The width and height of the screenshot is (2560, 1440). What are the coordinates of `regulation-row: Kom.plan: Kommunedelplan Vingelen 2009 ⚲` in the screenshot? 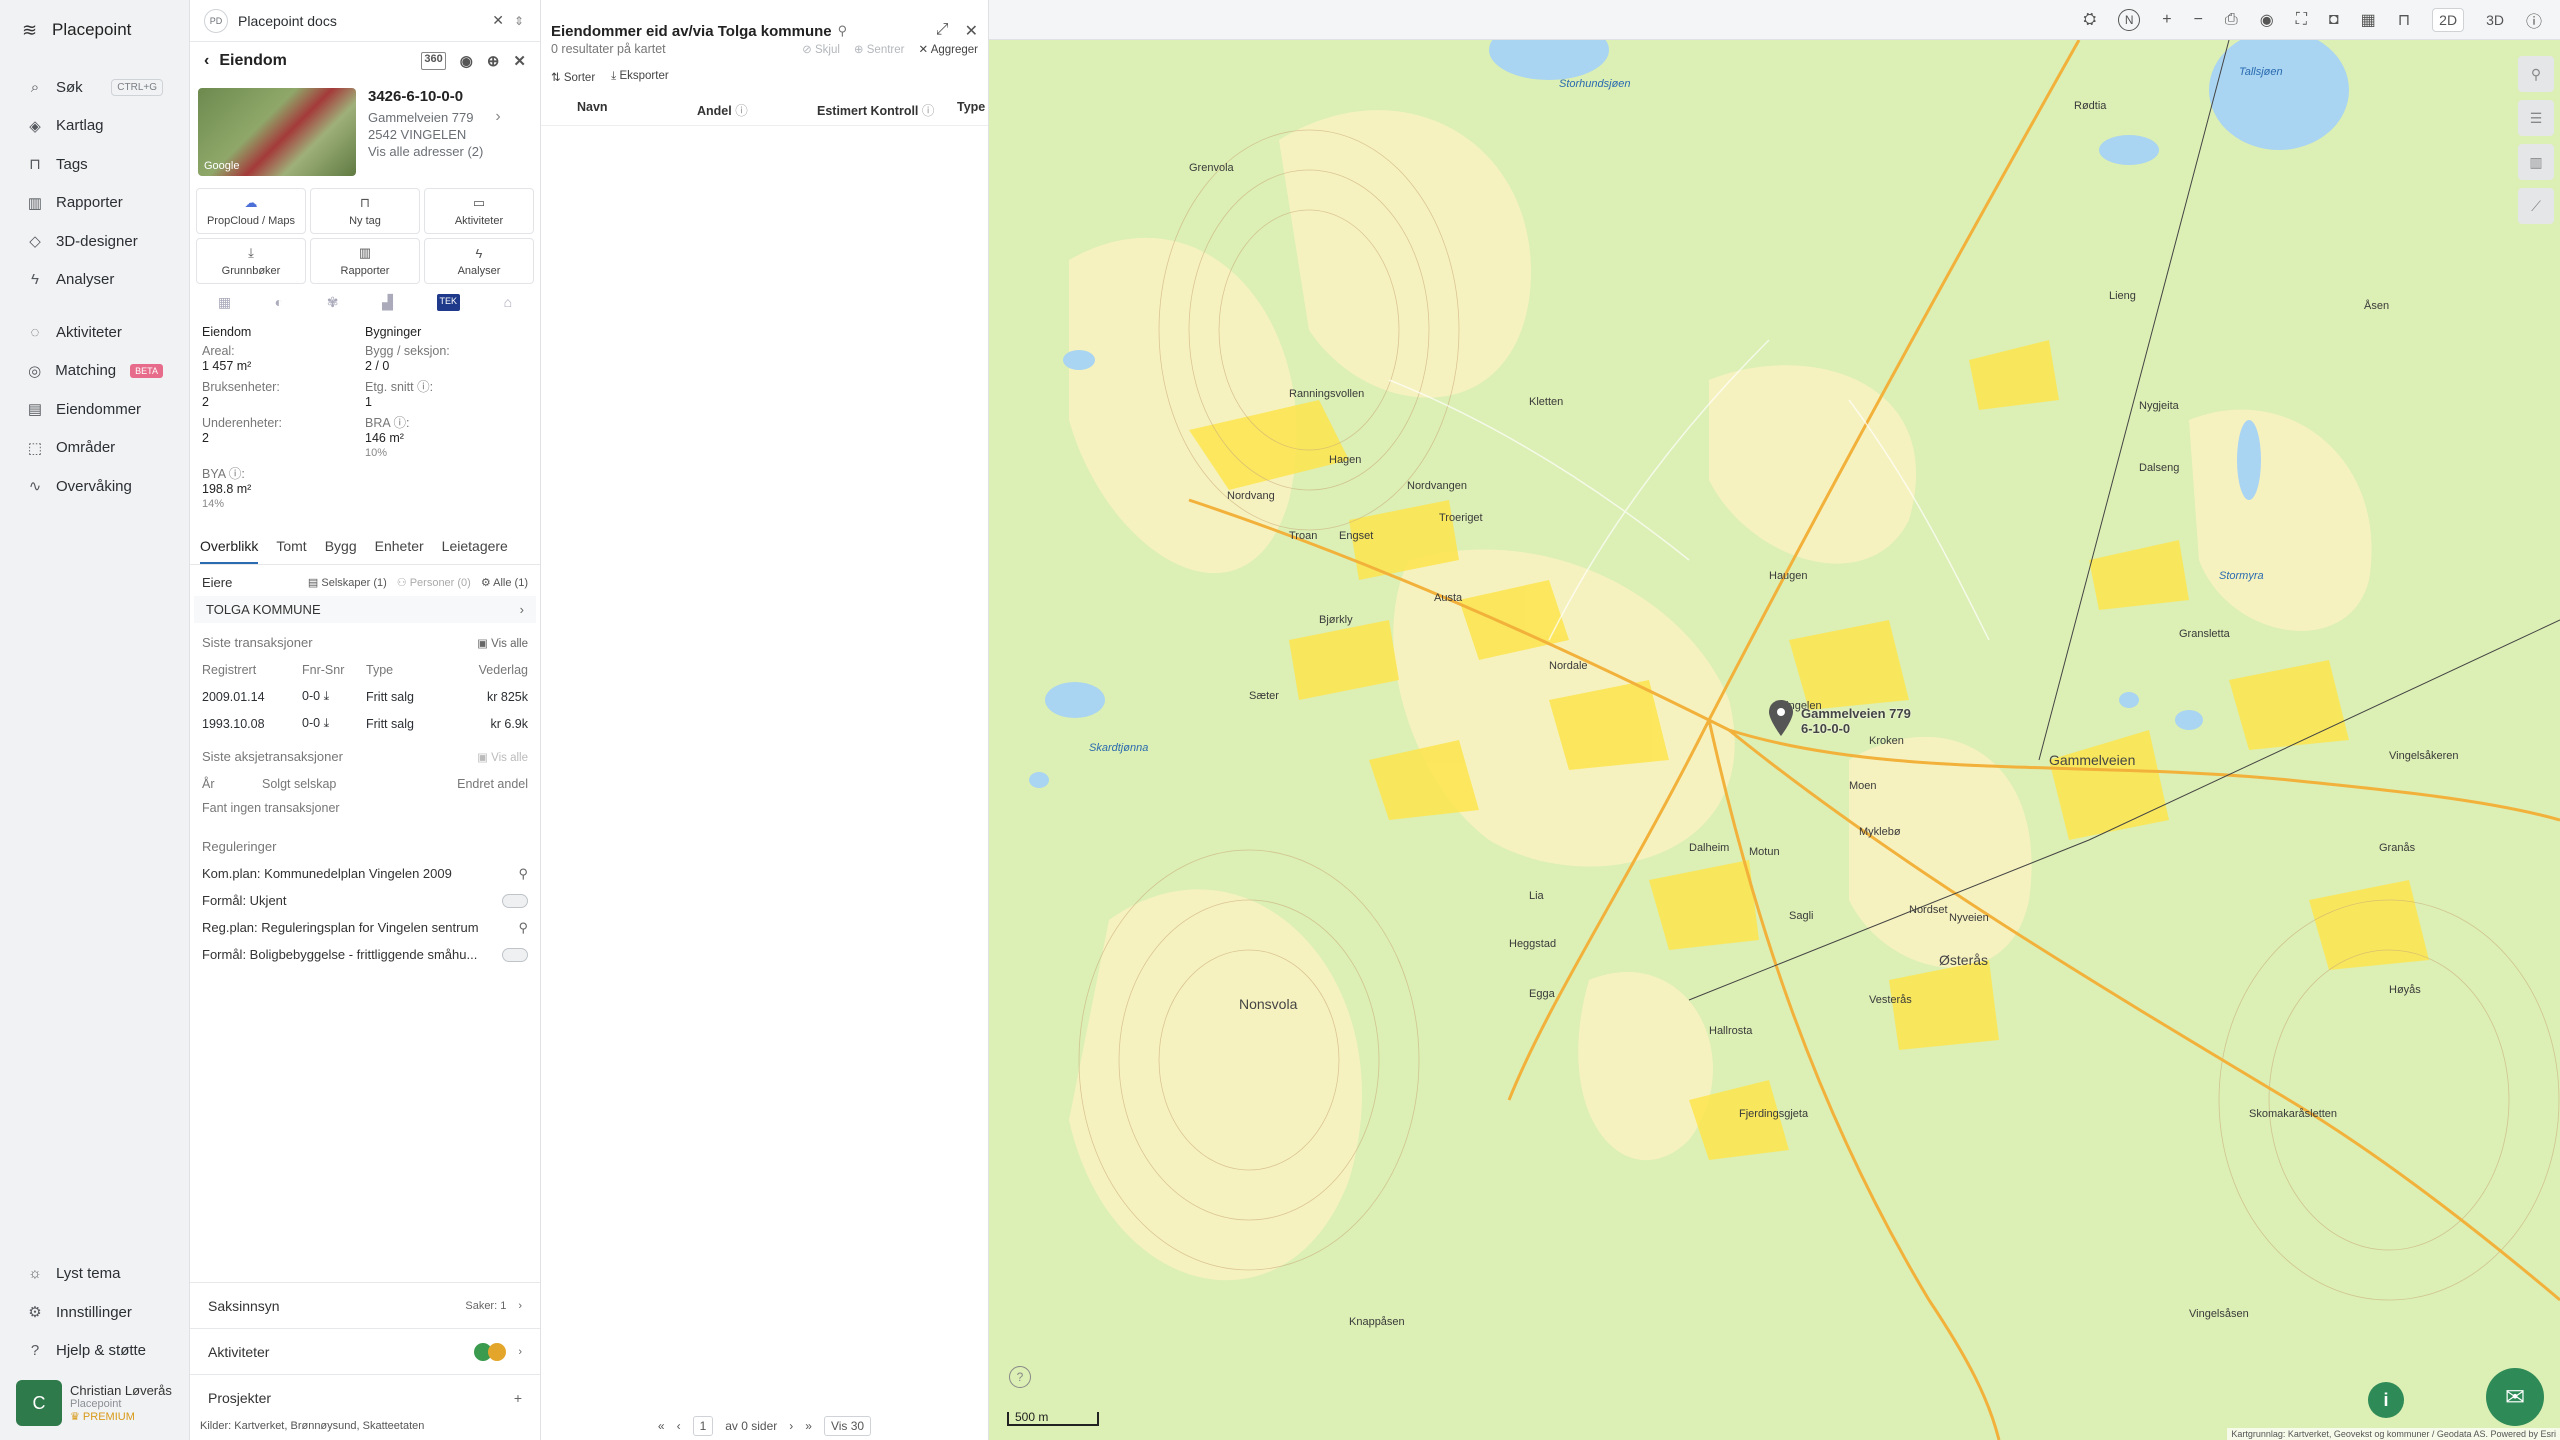 It's located at (365, 873).